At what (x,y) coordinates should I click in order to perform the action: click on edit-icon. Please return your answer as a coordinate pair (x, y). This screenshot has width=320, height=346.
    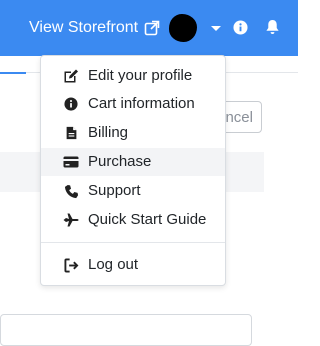
    Looking at the image, I should click on (71, 76).